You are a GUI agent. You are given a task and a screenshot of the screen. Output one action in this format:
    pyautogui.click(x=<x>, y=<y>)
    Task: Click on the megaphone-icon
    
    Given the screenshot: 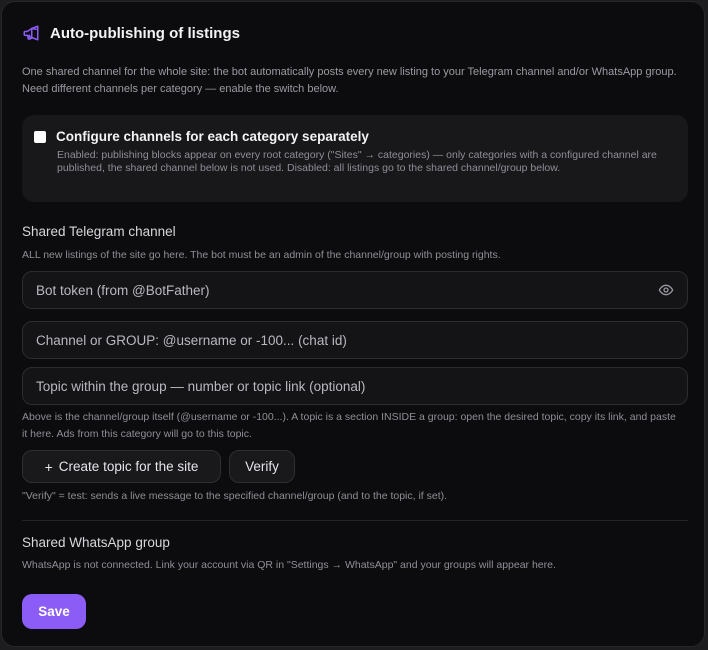 What is the action you would take?
    pyautogui.click(x=31, y=33)
    